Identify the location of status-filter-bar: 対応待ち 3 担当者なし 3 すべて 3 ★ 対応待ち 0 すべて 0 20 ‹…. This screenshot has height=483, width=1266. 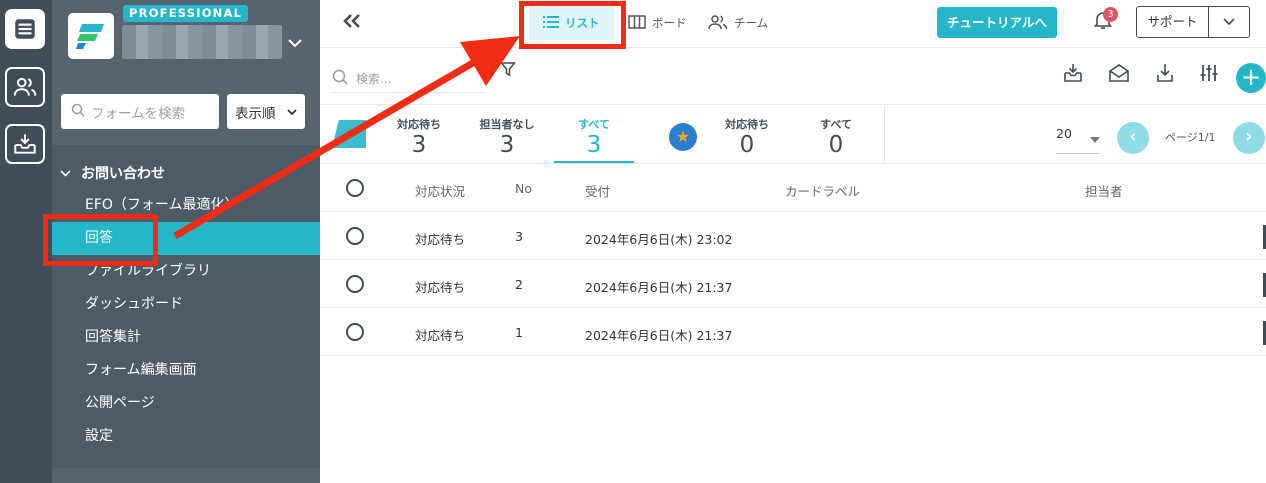
(793, 135).